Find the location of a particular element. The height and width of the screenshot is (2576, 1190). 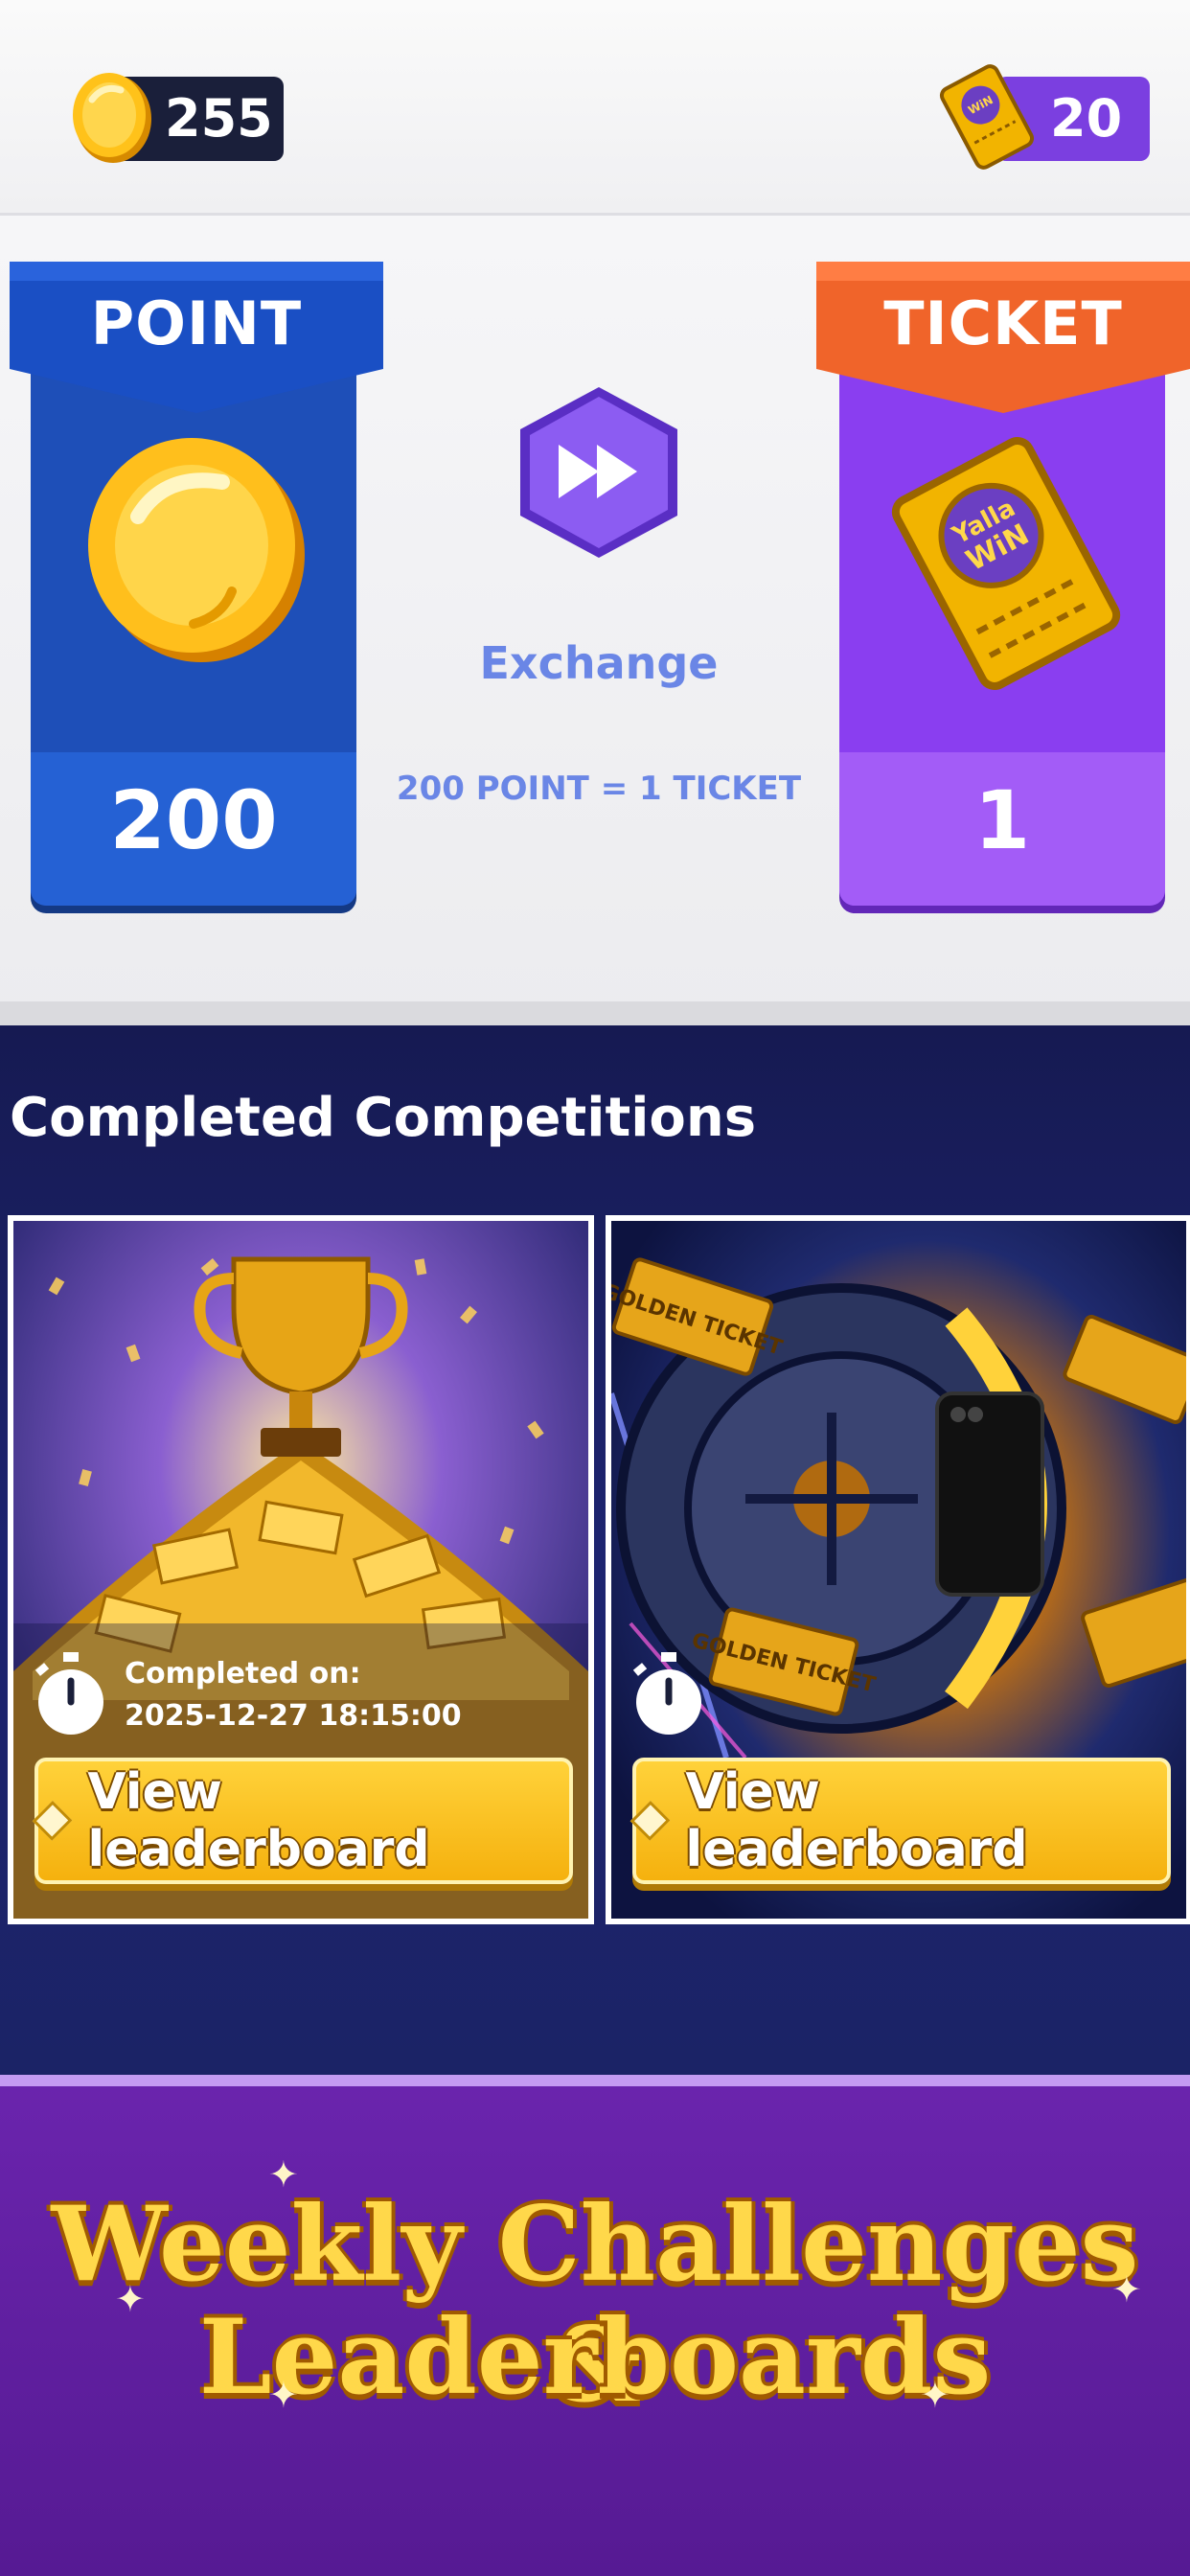

exchange-divider is located at coordinates (595, 1013).